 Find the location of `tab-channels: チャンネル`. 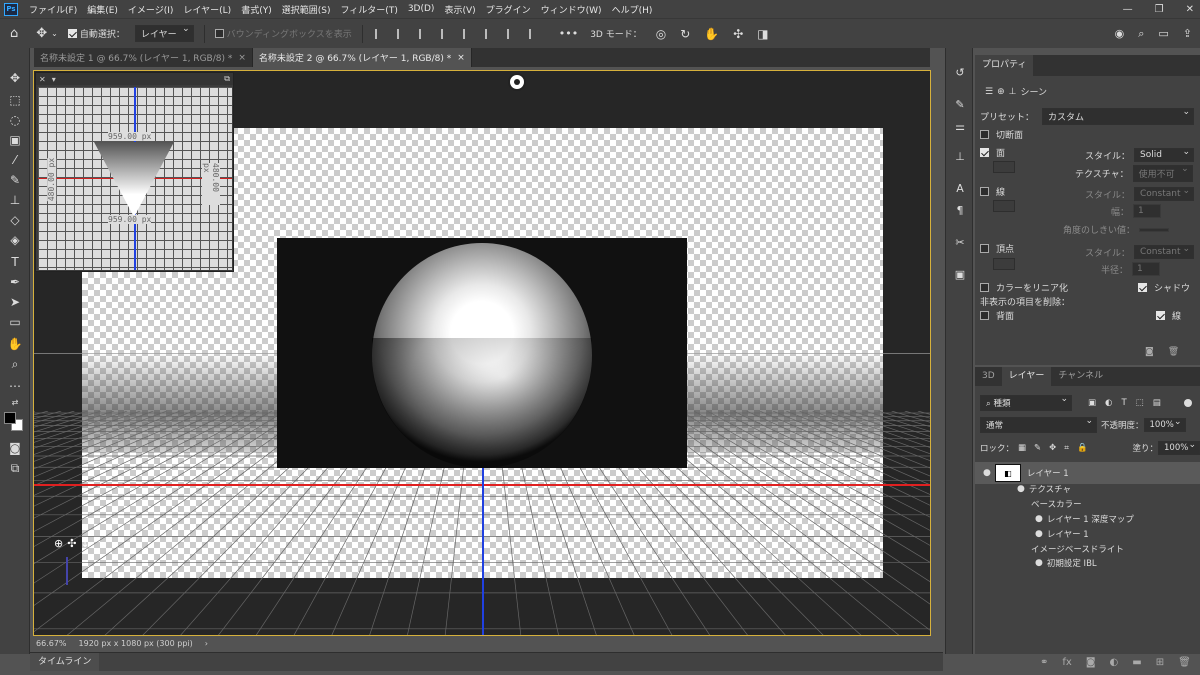

tab-channels: チャンネル is located at coordinates (1080, 376).